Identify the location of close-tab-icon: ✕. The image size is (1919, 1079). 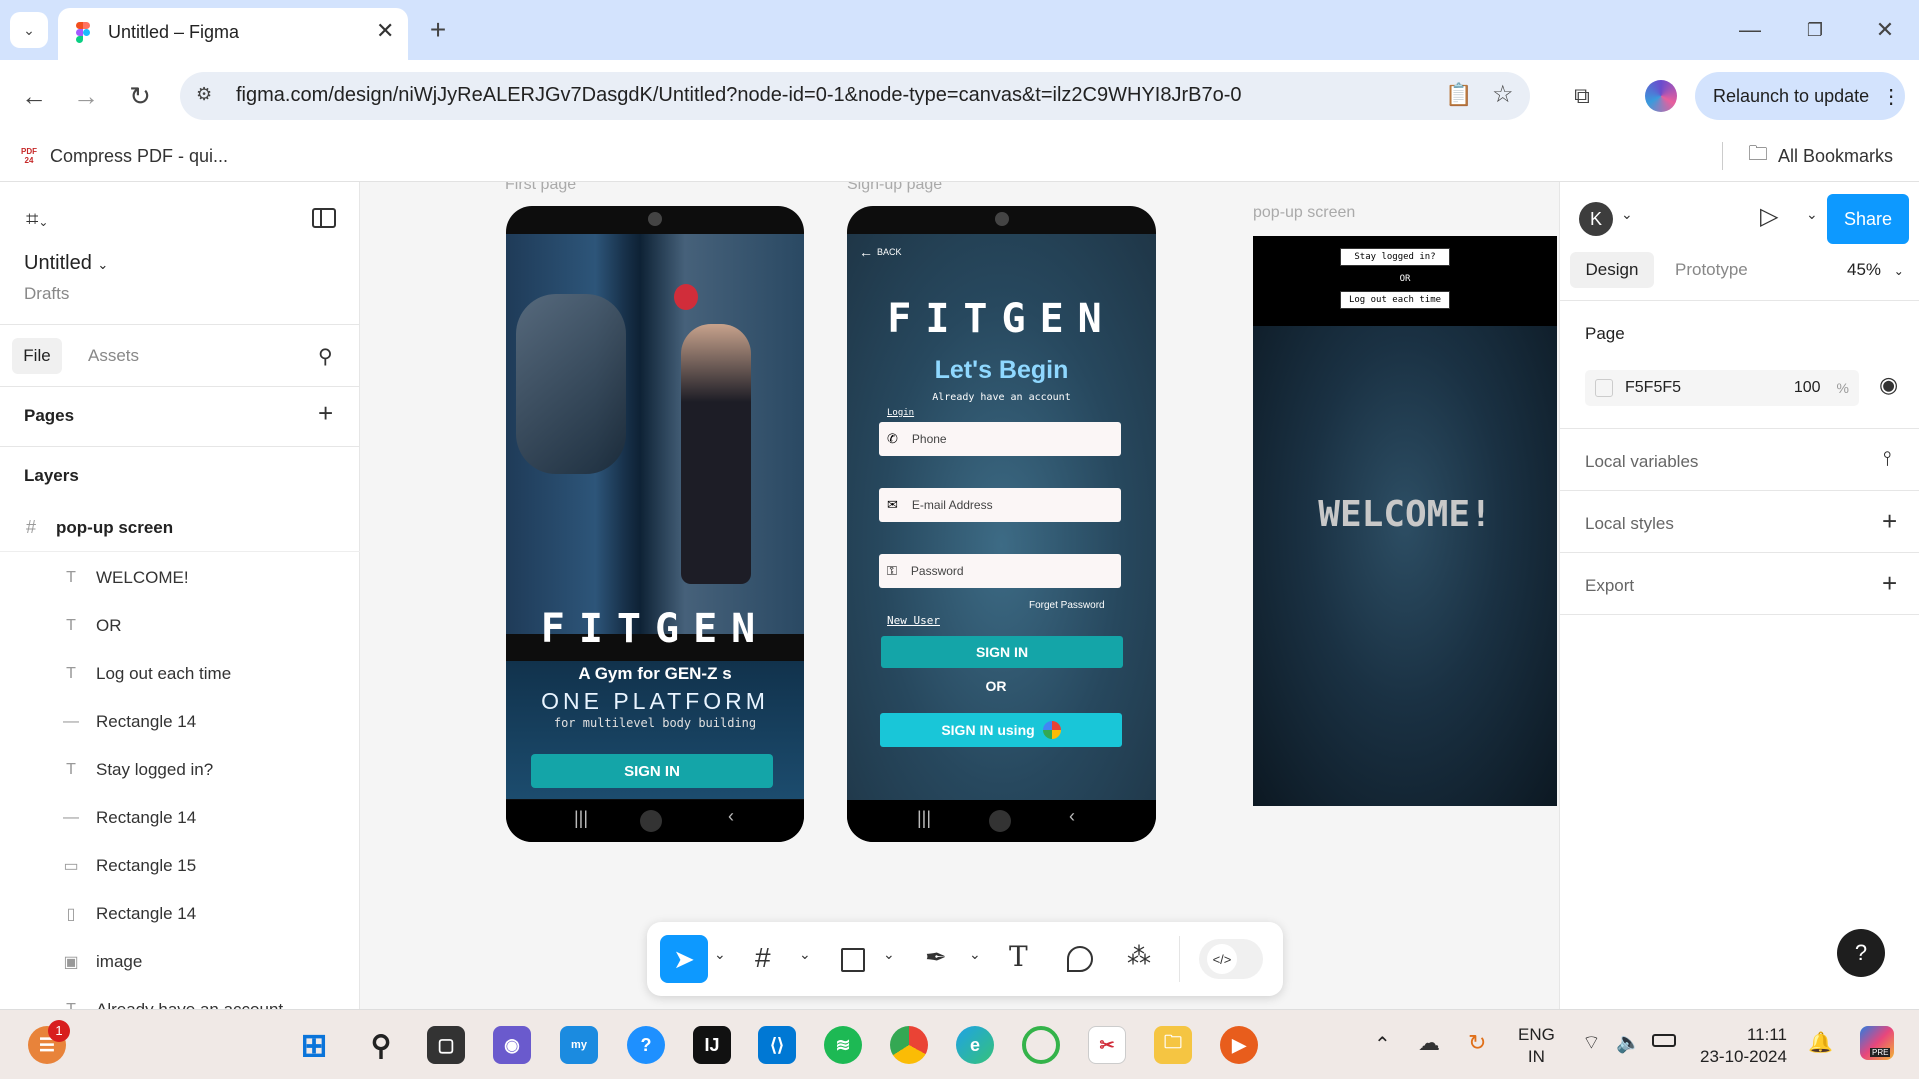
(385, 31).